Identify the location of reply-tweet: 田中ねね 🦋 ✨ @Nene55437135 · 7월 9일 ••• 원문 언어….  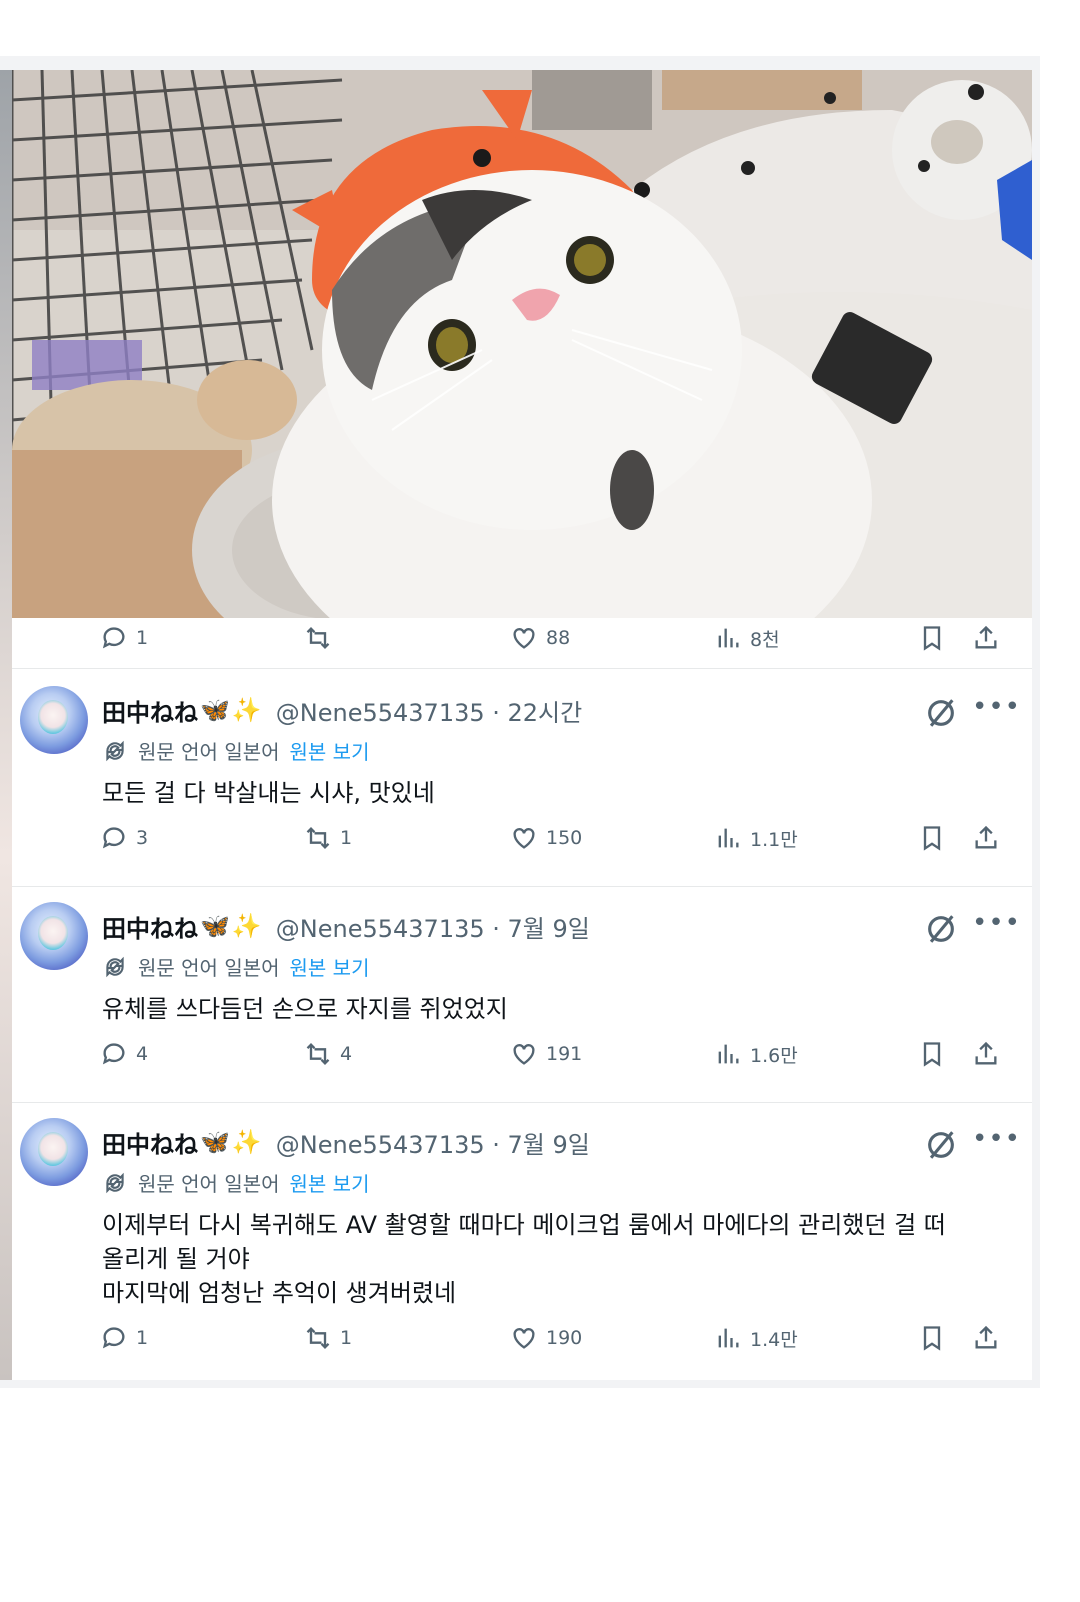
(522, 998).